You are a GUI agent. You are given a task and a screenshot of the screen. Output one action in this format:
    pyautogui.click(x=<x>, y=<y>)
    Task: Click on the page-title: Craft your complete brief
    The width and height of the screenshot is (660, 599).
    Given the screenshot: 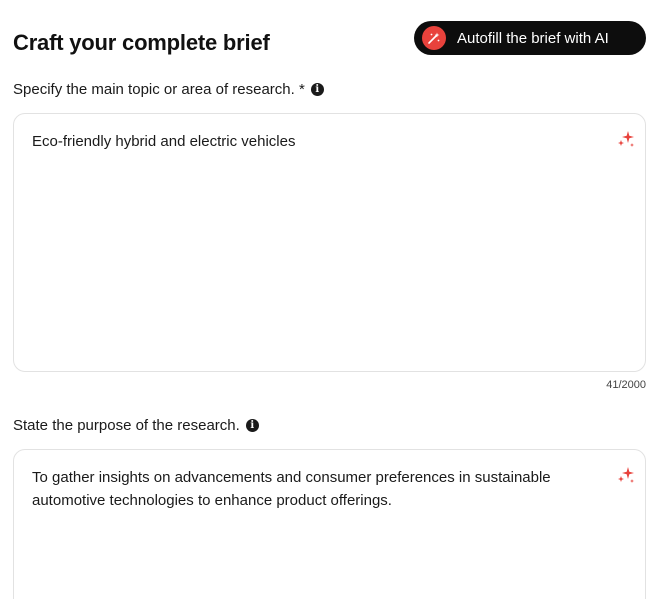 What is the action you would take?
    pyautogui.click(x=141, y=42)
    